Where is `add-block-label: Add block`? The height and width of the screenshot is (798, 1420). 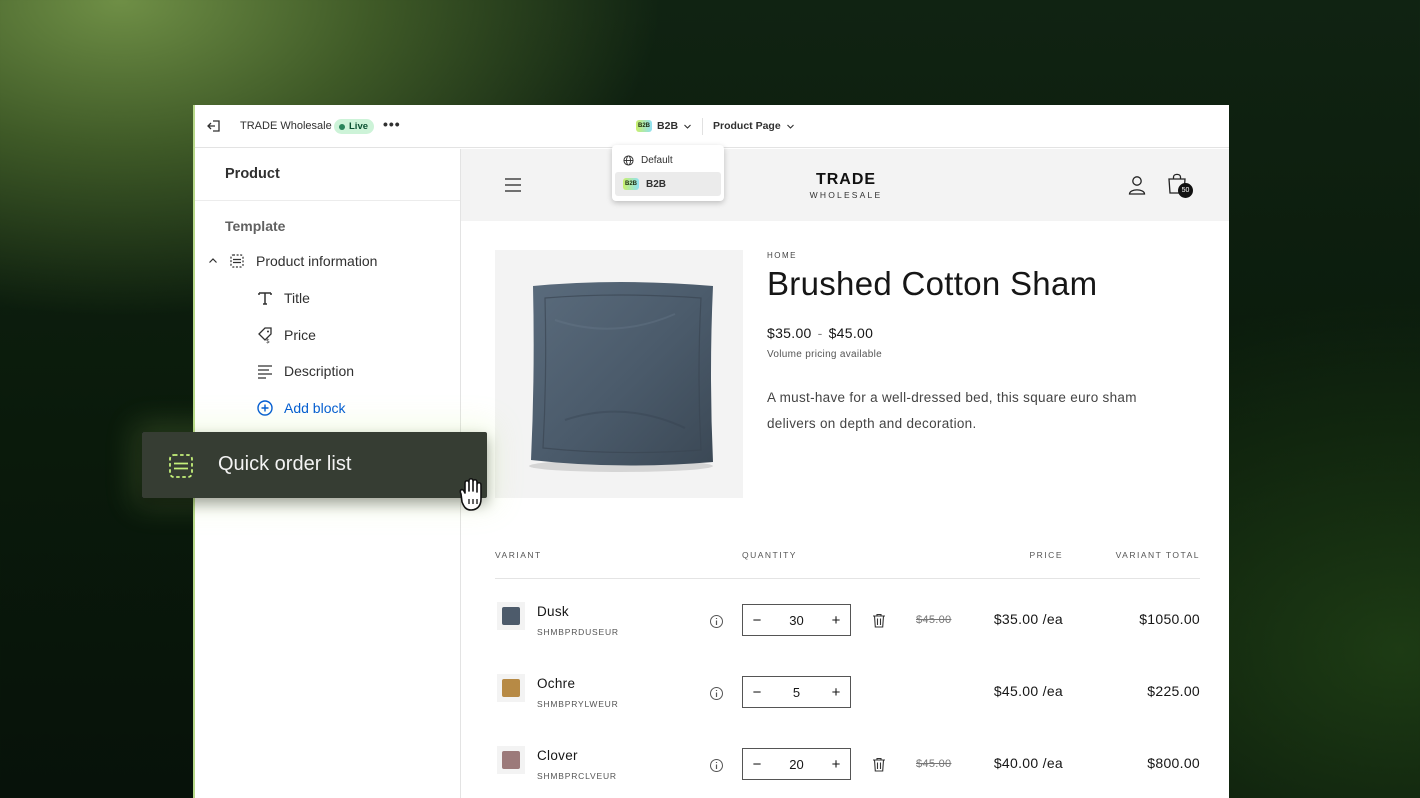
add-block-label: Add block is located at coordinates (315, 408).